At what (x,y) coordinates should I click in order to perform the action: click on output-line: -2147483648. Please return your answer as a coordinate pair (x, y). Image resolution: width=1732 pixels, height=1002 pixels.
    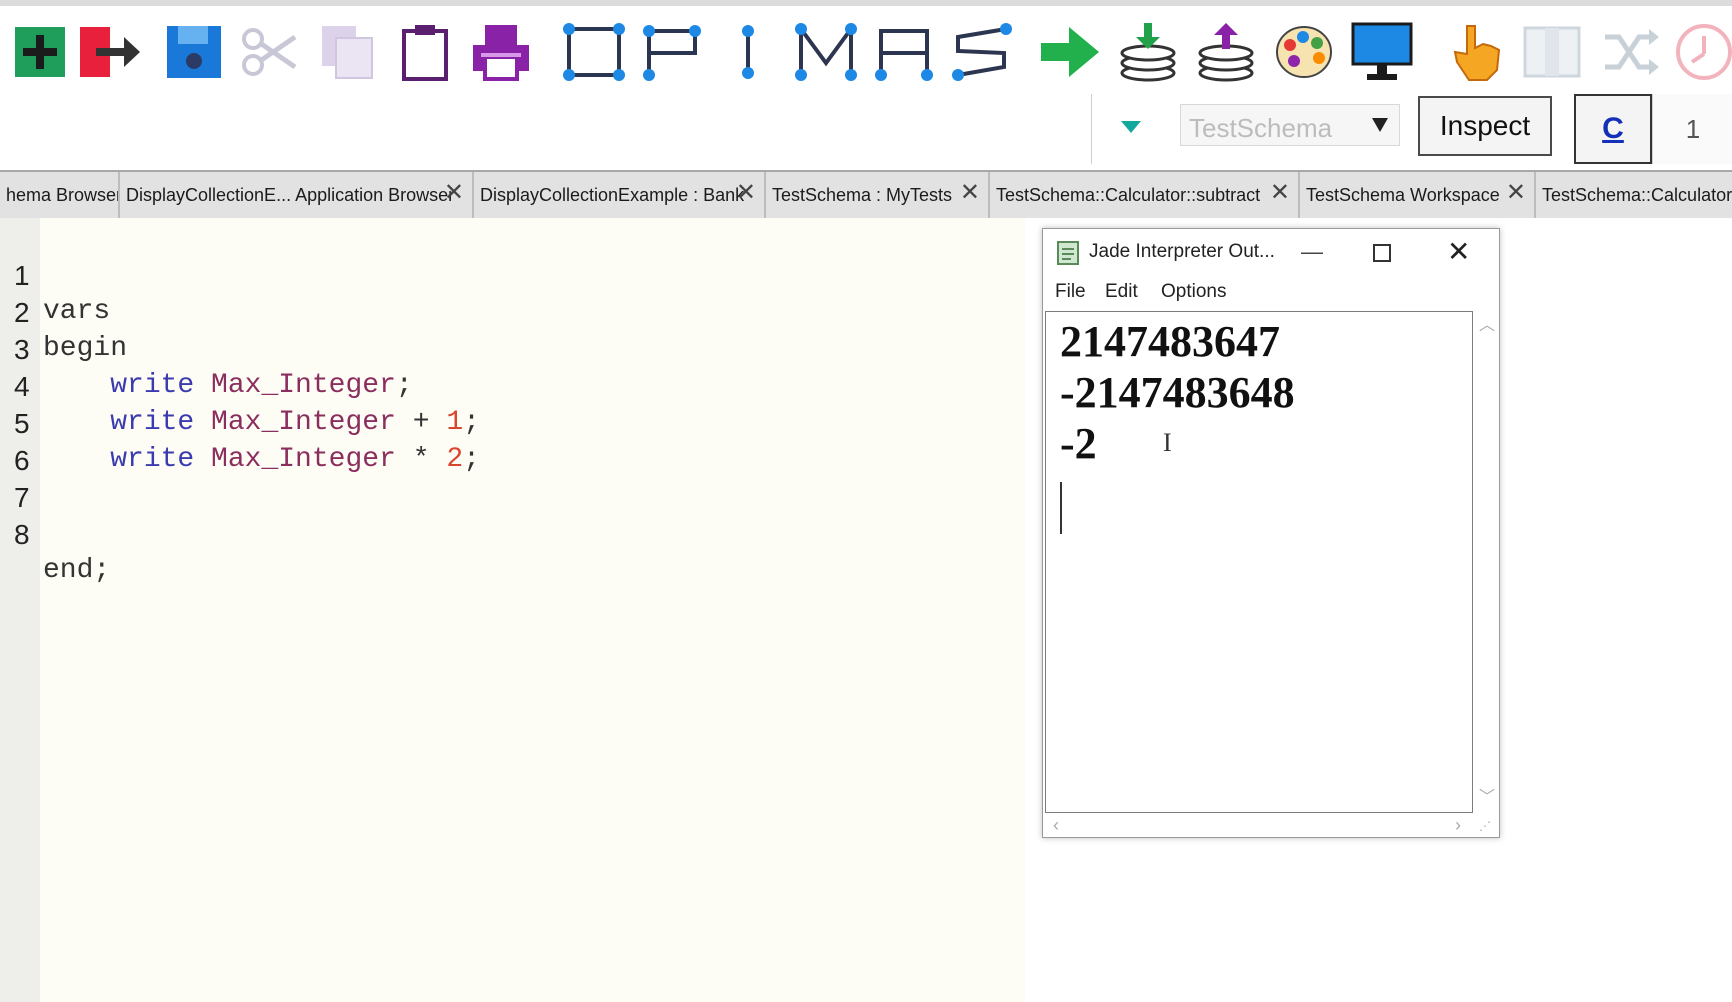
    Looking at the image, I should click on (1177, 392).